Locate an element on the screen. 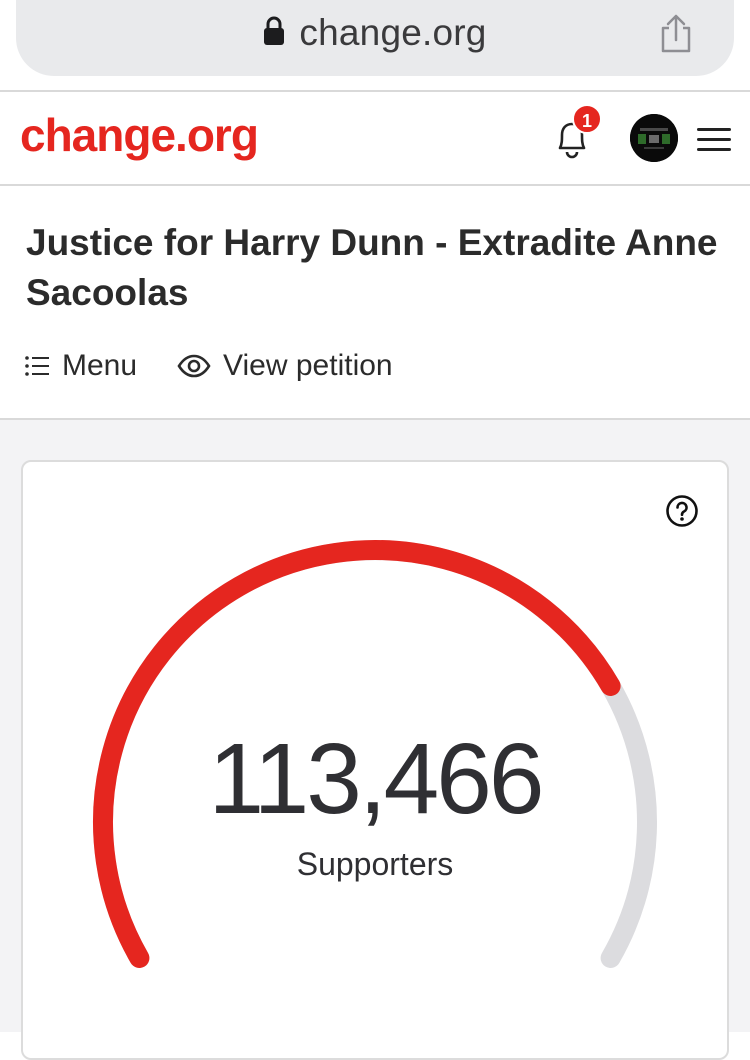 Image resolution: width=750 pixels, height=1060 pixels. petition-nav: Menu View petition is located at coordinates (228, 366).